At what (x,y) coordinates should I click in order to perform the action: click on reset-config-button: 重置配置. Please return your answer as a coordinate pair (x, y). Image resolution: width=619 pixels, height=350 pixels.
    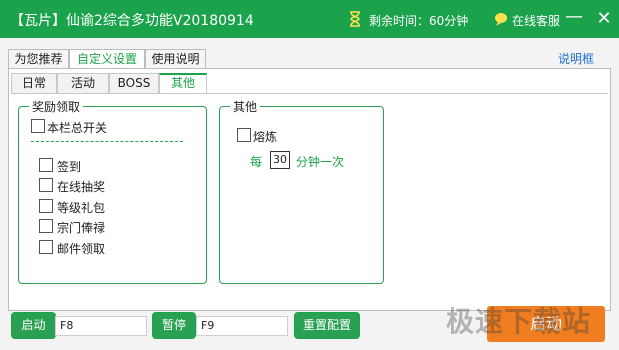
    Looking at the image, I should click on (327, 325).